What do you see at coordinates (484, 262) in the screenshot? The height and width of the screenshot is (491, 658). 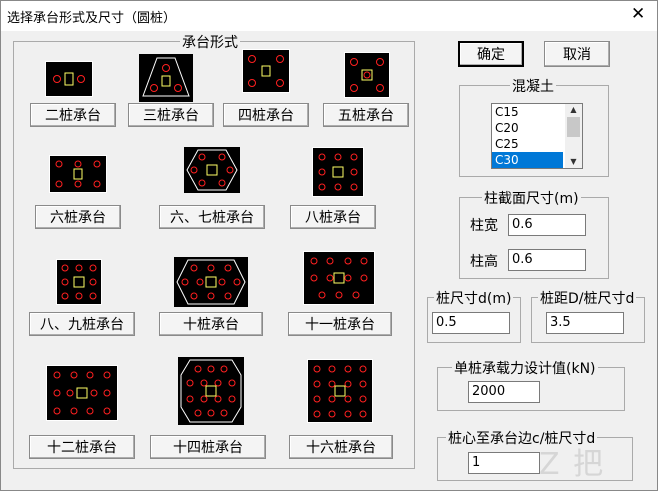 I see `column-height-label: 柱高` at bounding box center [484, 262].